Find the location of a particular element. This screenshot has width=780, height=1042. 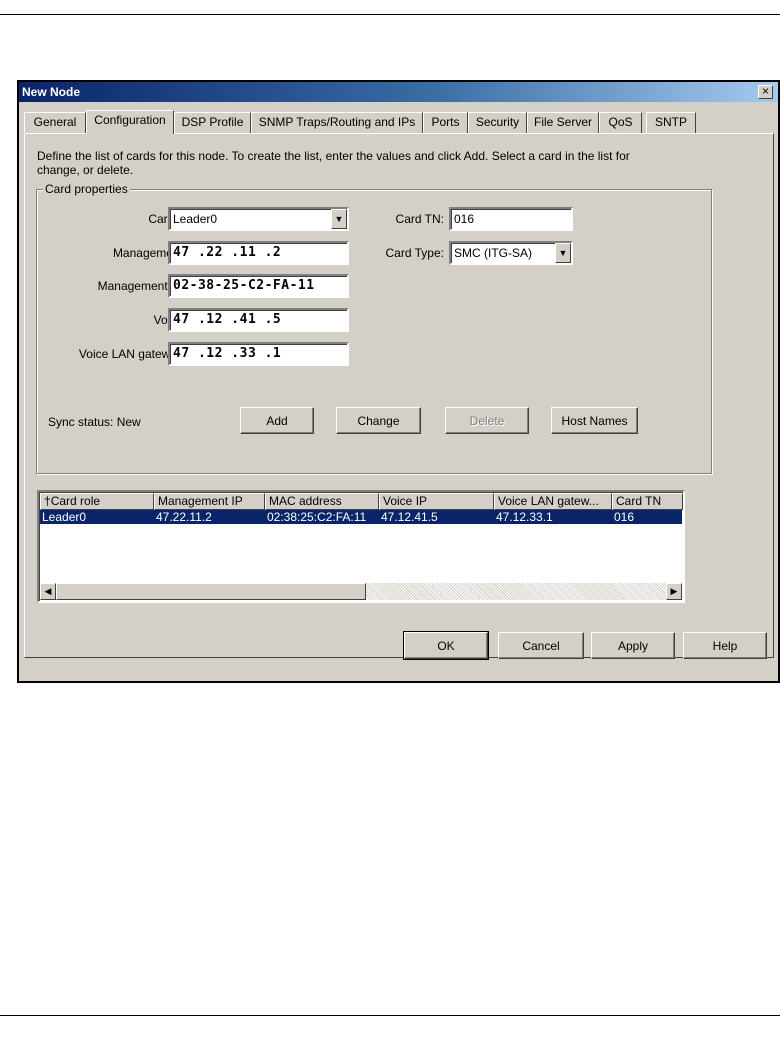

tab-snmp-traps: SNMP Traps/Routing and IPs is located at coordinates (337, 122).